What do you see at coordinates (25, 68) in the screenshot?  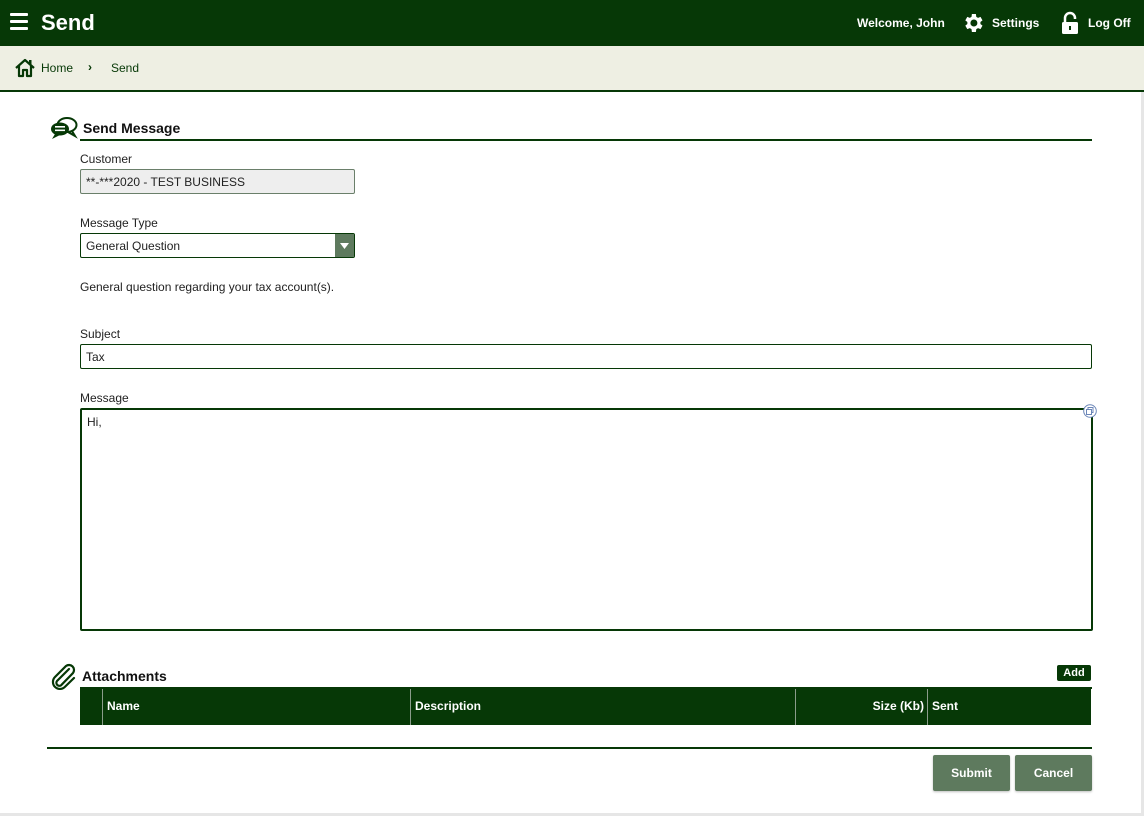 I see `home-icon` at bounding box center [25, 68].